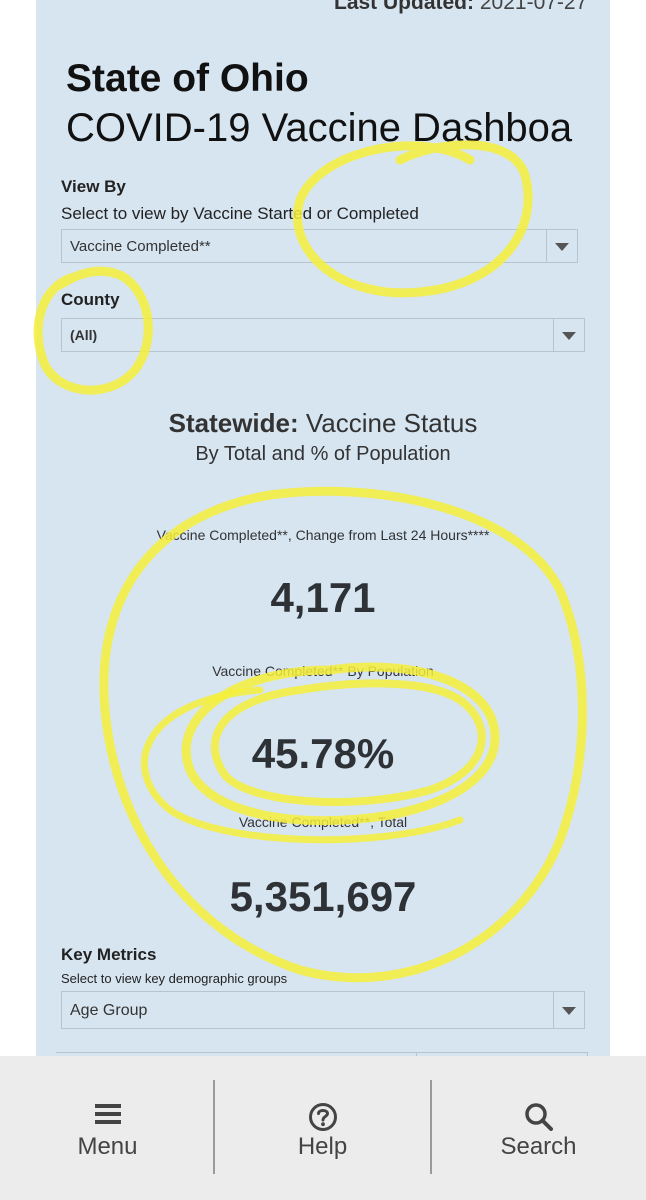 Image resolution: width=646 pixels, height=1200 pixels. What do you see at coordinates (323, 896) in the screenshot?
I see `metric-value-total: 5,351,697` at bounding box center [323, 896].